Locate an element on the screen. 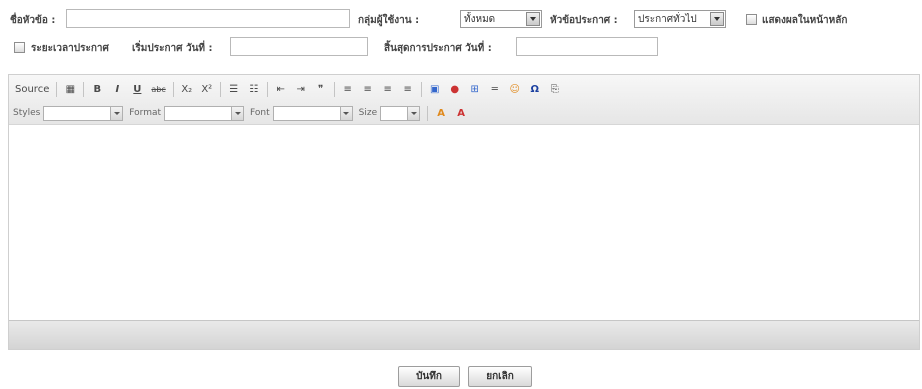 The height and width of the screenshot is (389, 922). editor-statusbar is located at coordinates (464, 334).